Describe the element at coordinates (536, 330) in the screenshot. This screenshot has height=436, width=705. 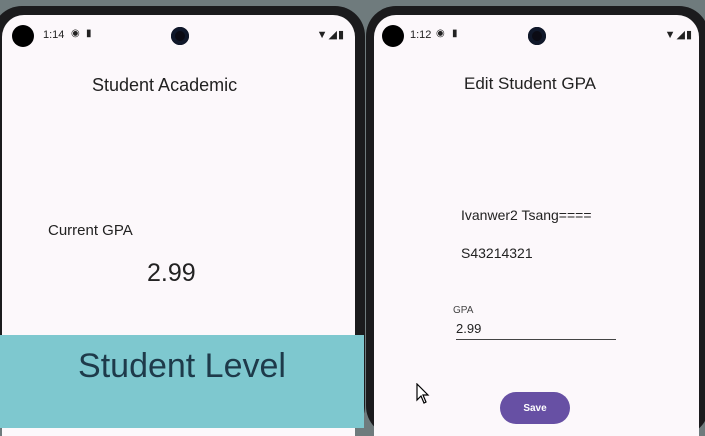
I see `gpa-input` at that location.